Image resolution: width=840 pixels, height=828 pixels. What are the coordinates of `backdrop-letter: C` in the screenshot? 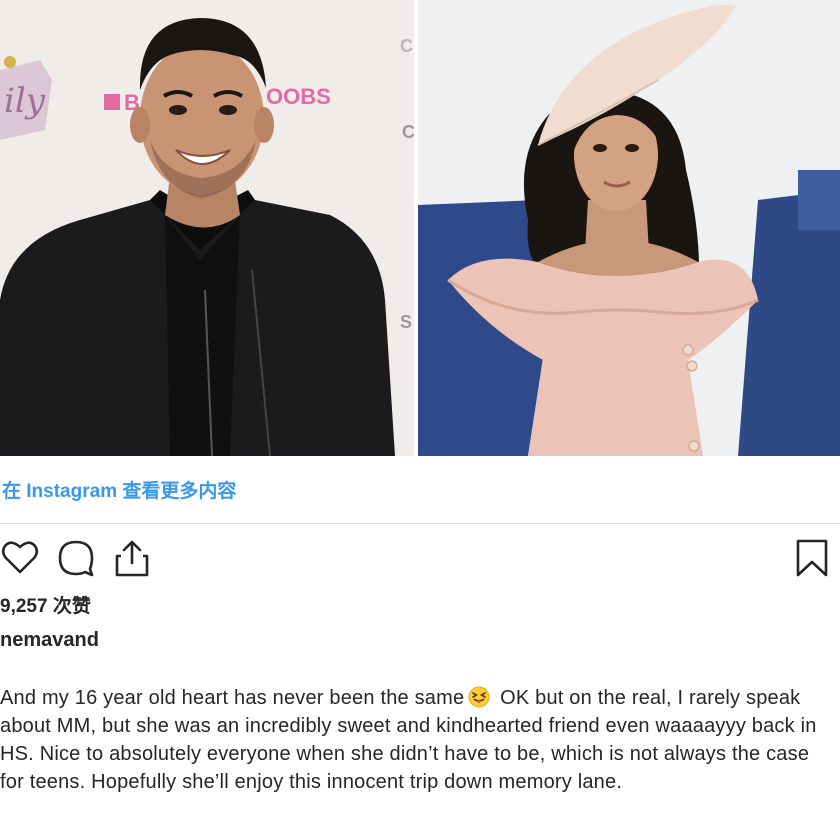 It's located at (406, 46).